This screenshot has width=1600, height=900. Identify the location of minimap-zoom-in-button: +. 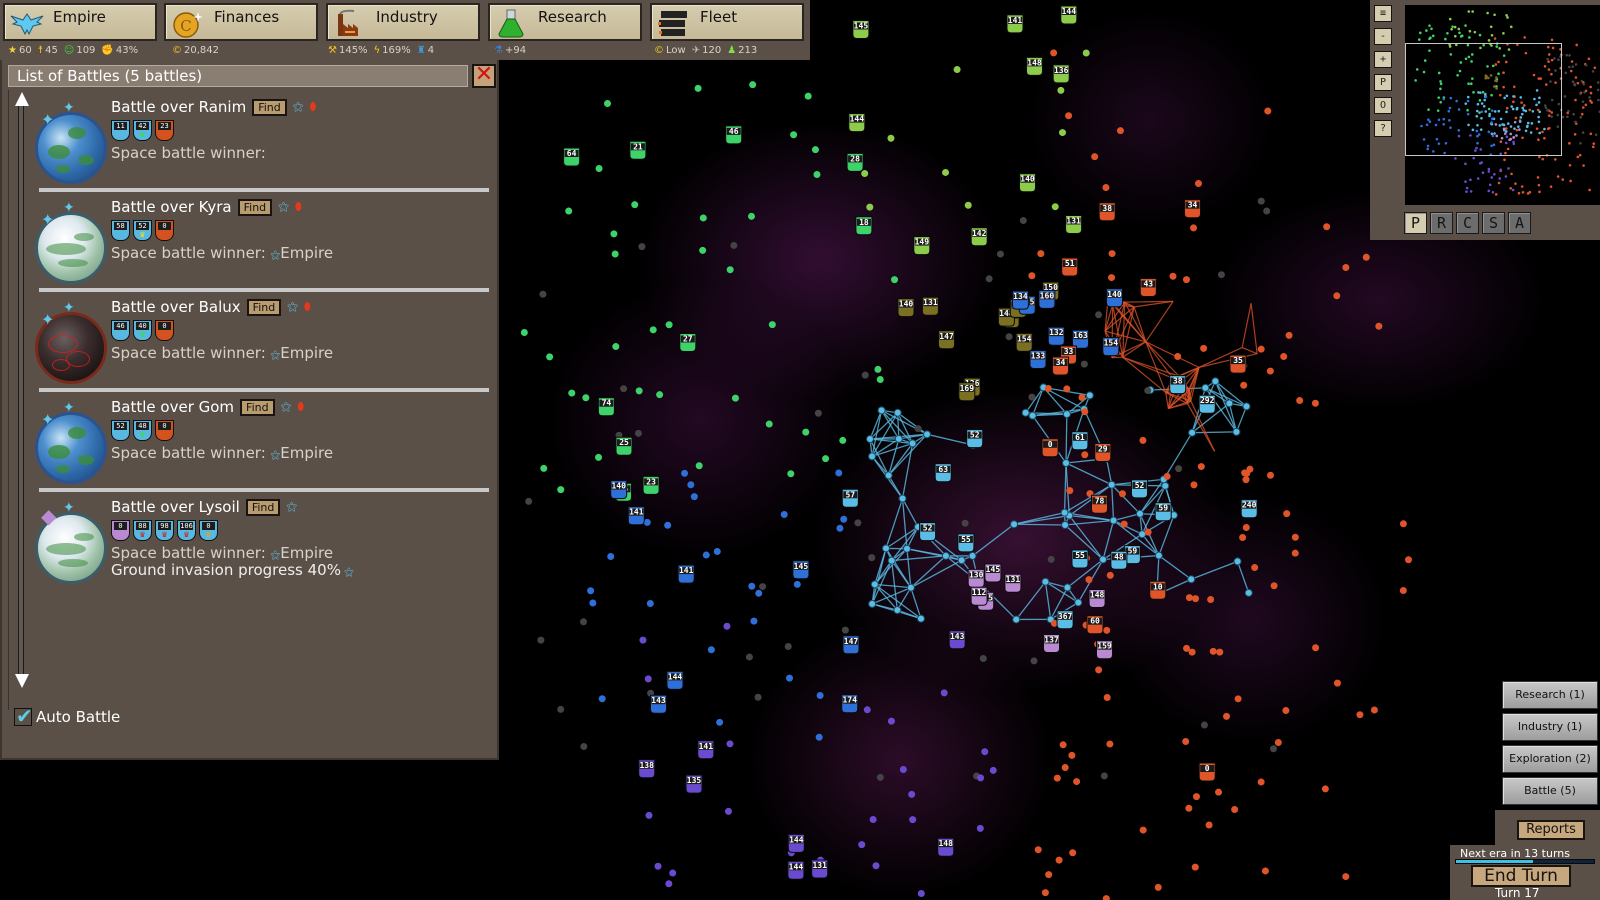
(1383, 59).